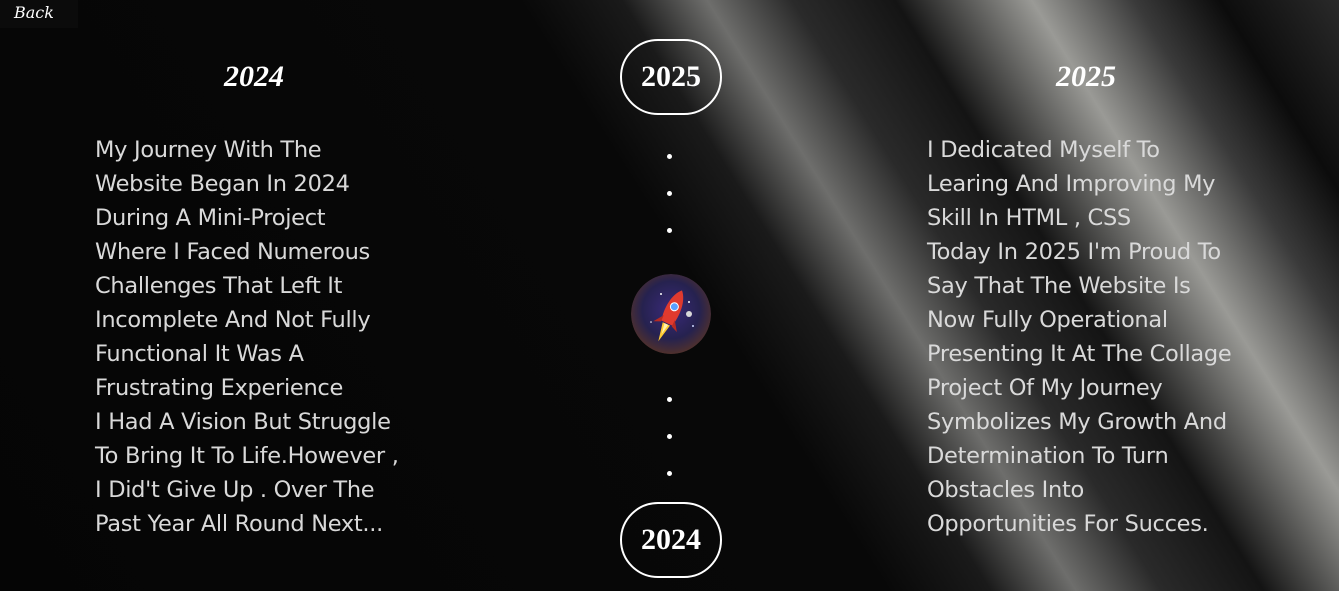 Image resolution: width=1339 pixels, height=591 pixels. I want to click on rocket-icon, so click(671, 314).